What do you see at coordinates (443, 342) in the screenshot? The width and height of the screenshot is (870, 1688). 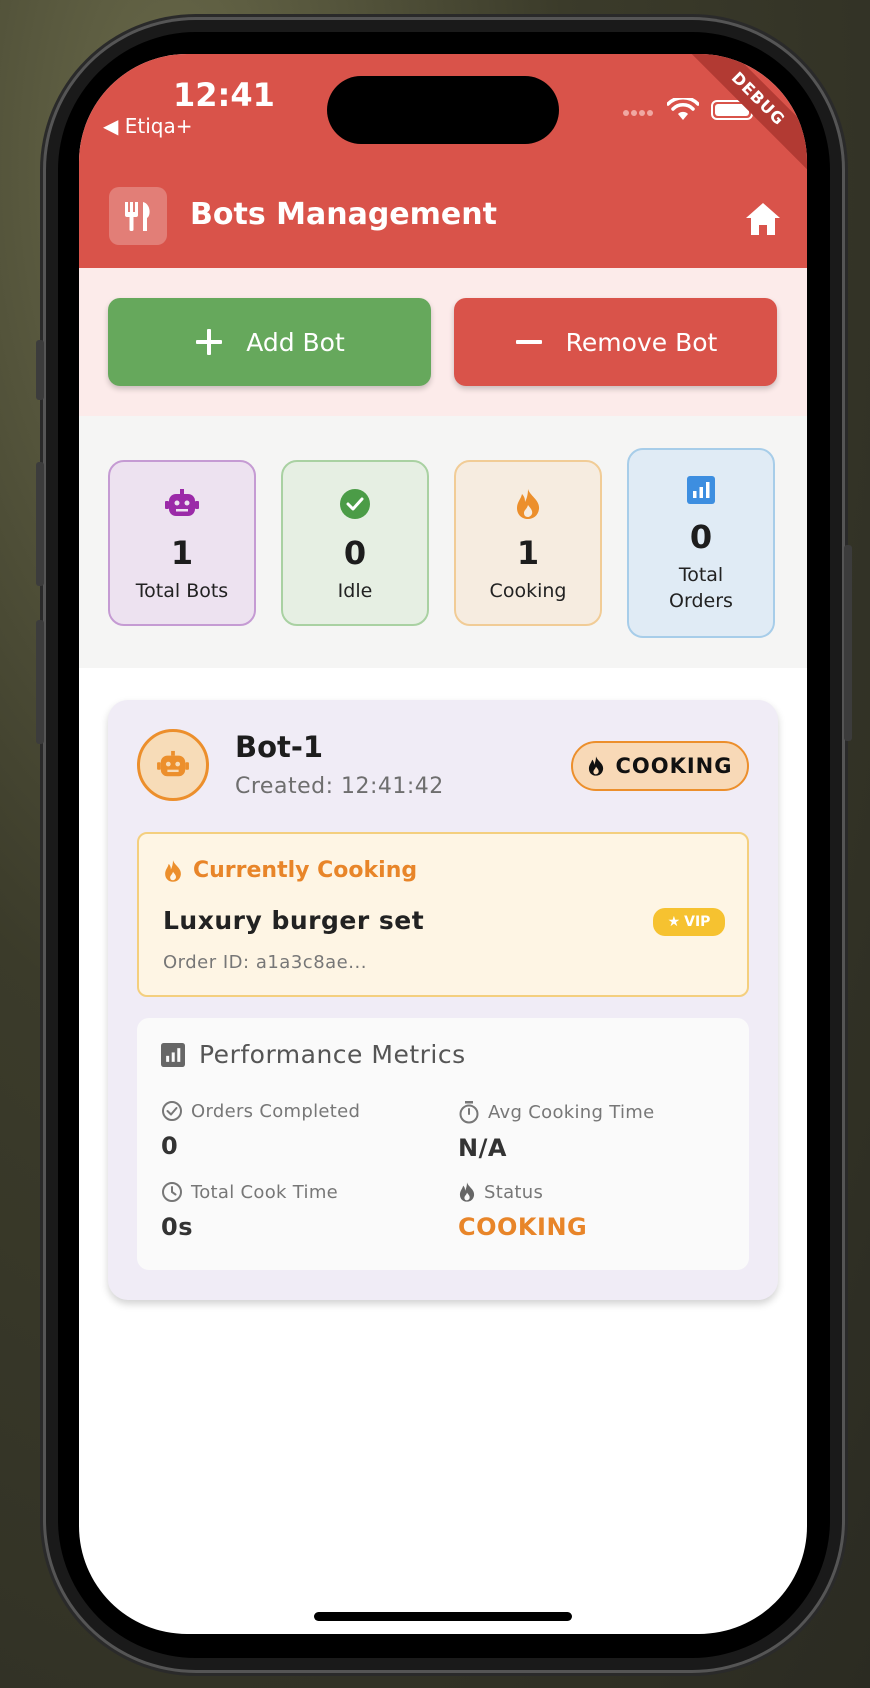 I see `action-bar: Add Bot Remove Bot` at bounding box center [443, 342].